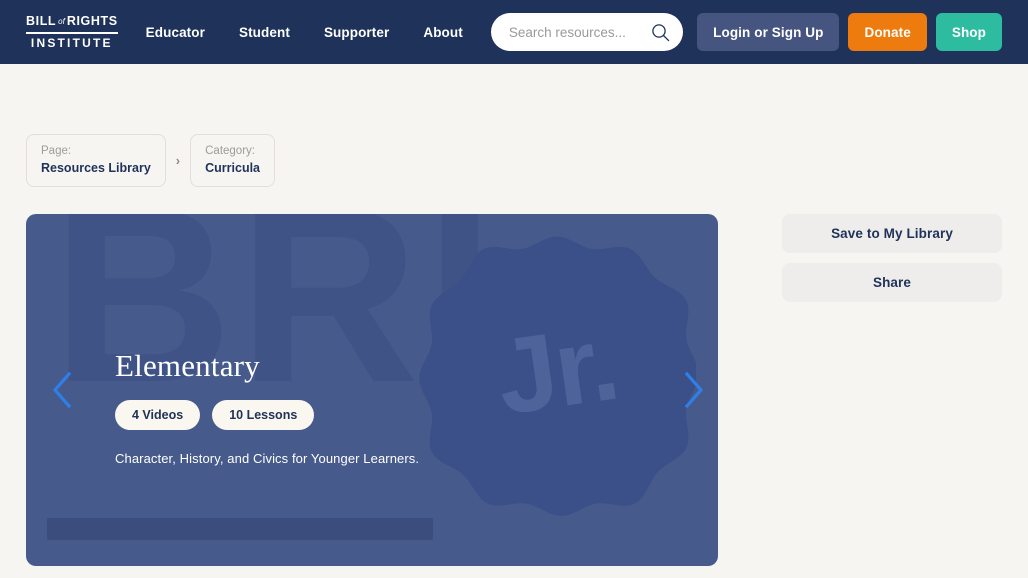 This screenshot has width=1028, height=578. What do you see at coordinates (587, 32) in the screenshot?
I see `search-container` at bounding box center [587, 32].